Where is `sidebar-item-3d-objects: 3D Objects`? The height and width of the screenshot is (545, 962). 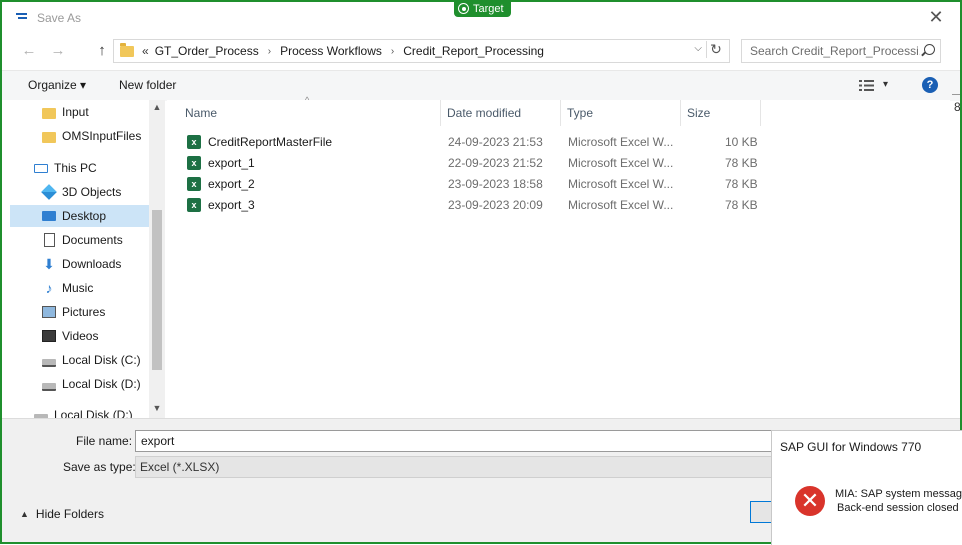
sidebar-item-3d-objects: 3D Objects is located at coordinates (103, 192).